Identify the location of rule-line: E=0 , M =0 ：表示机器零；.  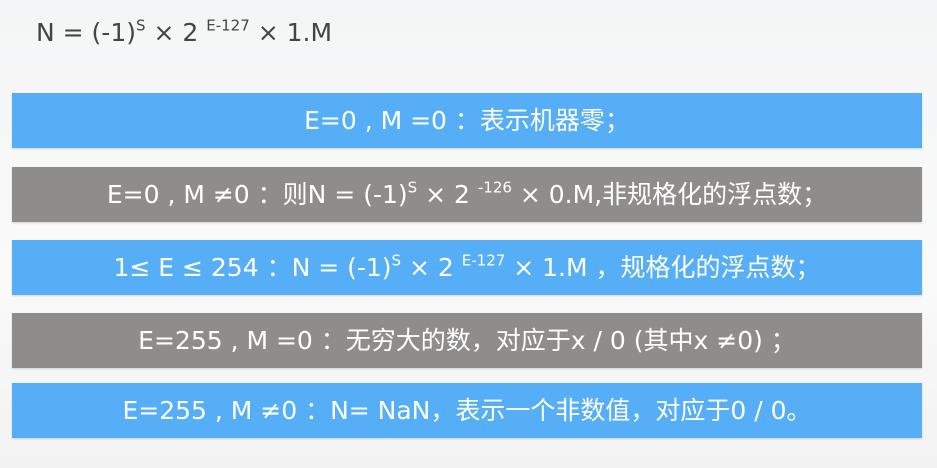
(467, 121).